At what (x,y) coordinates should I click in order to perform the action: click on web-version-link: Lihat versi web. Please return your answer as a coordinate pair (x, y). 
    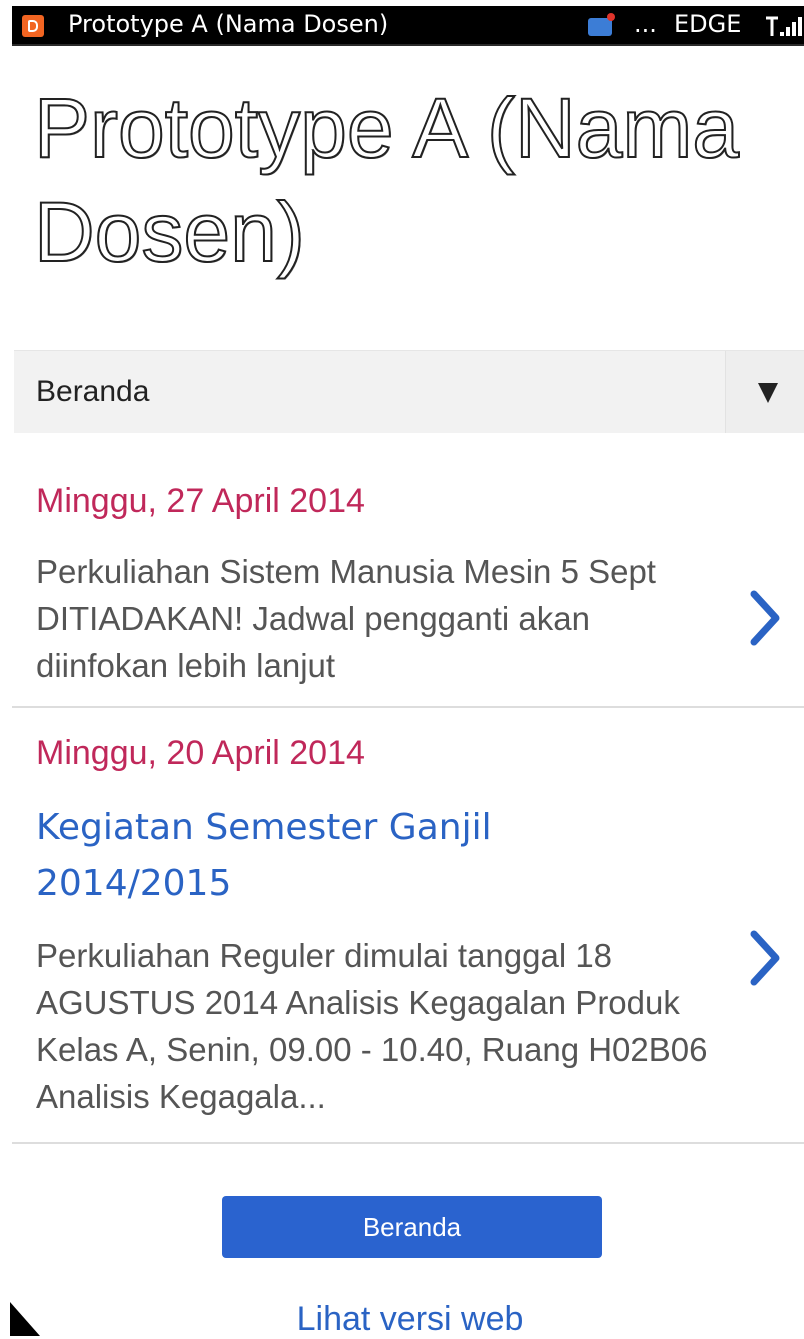
    Looking at the image, I should click on (402, 1319).